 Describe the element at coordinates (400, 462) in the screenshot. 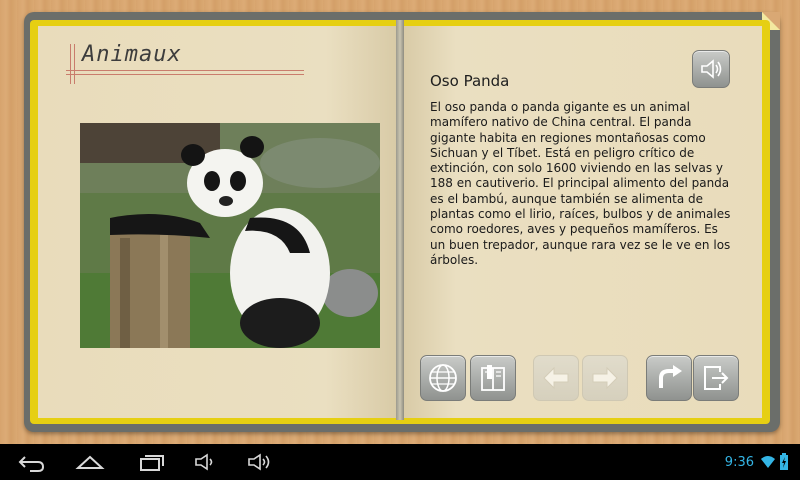

I see `system-navigation-bar: 9:36` at that location.